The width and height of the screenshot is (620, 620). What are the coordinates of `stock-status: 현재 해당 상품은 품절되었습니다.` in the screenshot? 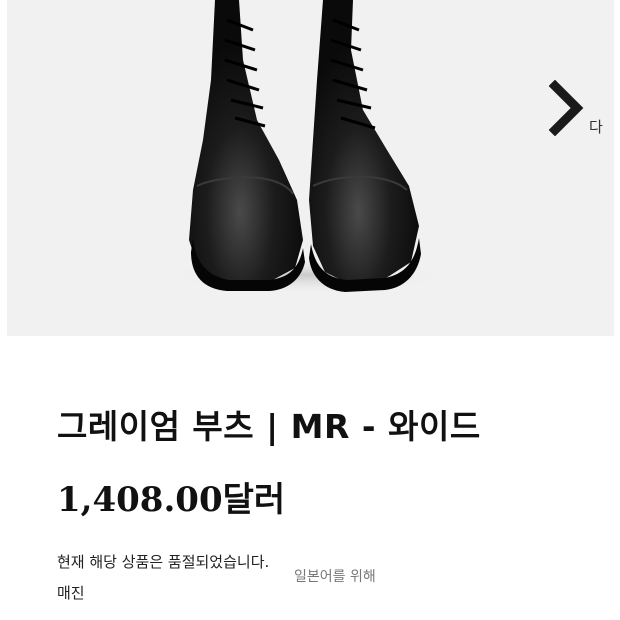 It's located at (163, 562).